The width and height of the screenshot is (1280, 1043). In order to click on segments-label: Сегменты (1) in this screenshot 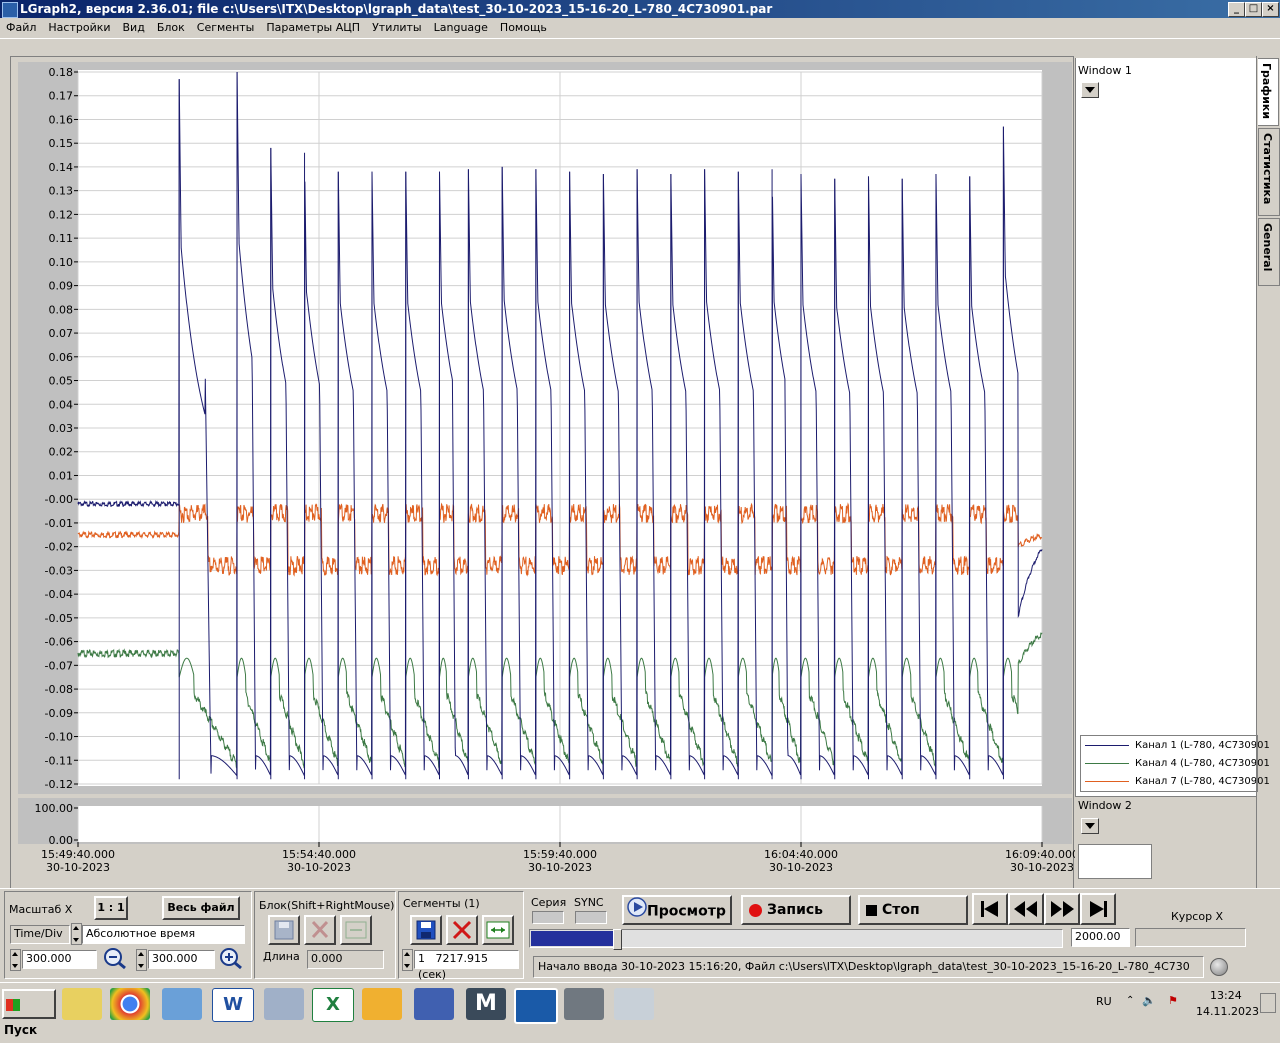, I will do `click(441, 903)`.